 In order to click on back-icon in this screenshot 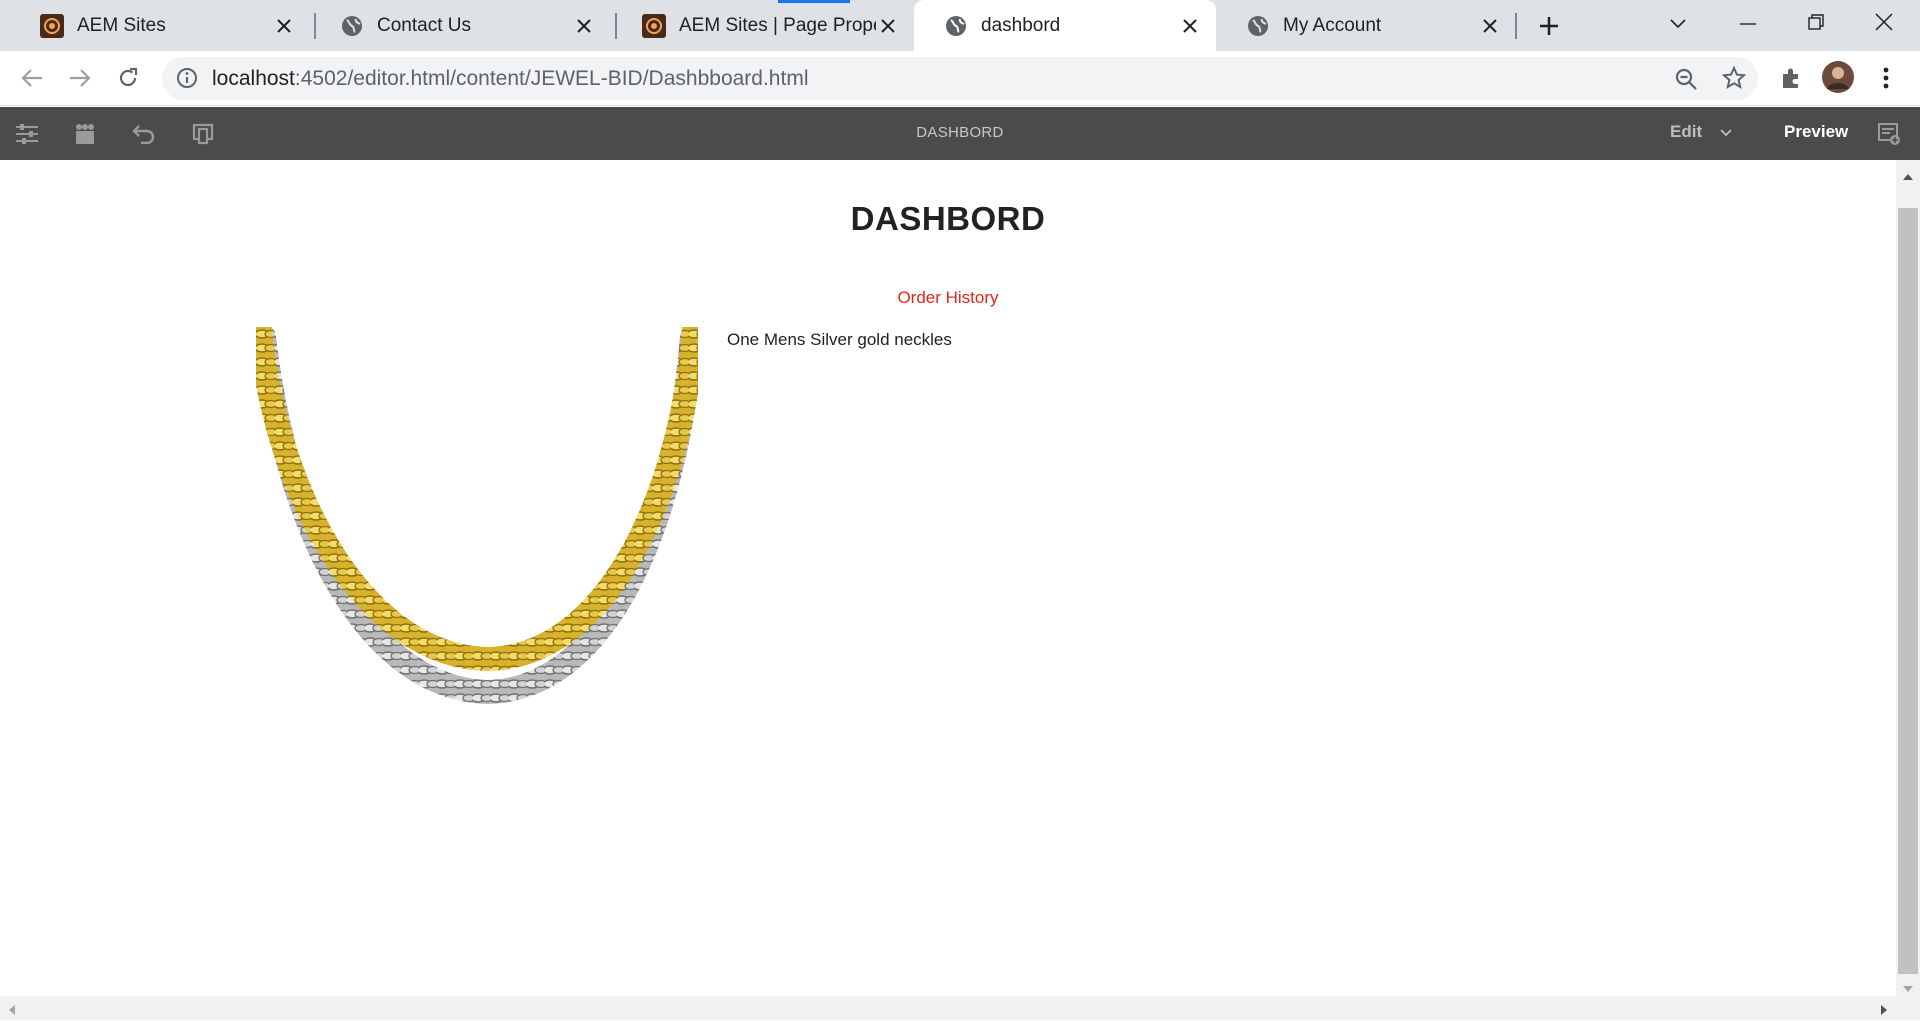, I will do `click(32, 78)`.